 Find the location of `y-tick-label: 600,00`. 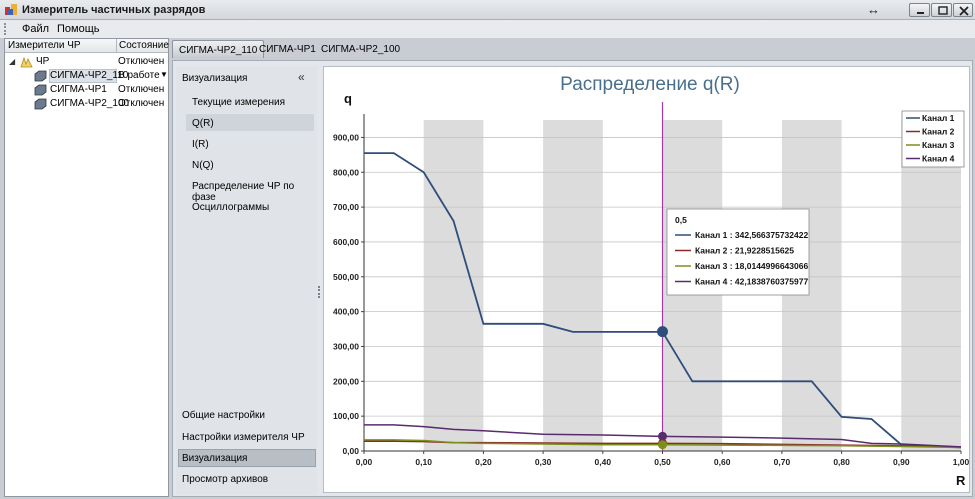

y-tick-label: 600,00 is located at coordinates (346, 242).